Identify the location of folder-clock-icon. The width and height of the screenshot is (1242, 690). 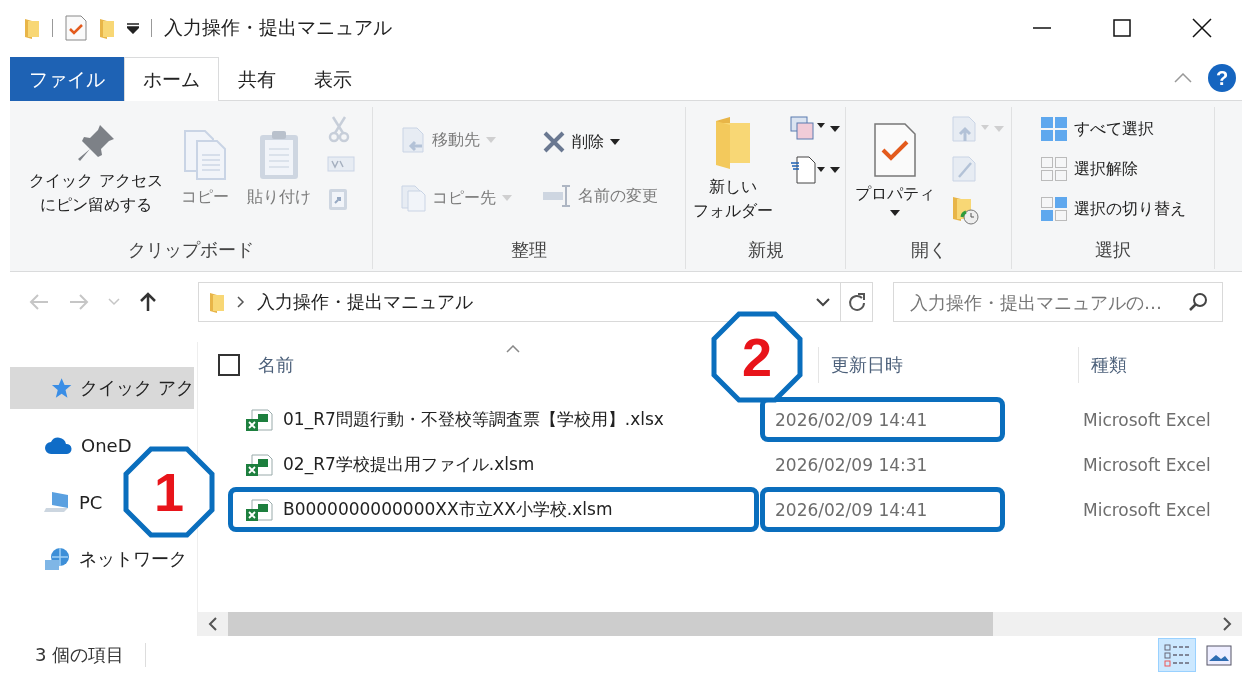
(966, 210).